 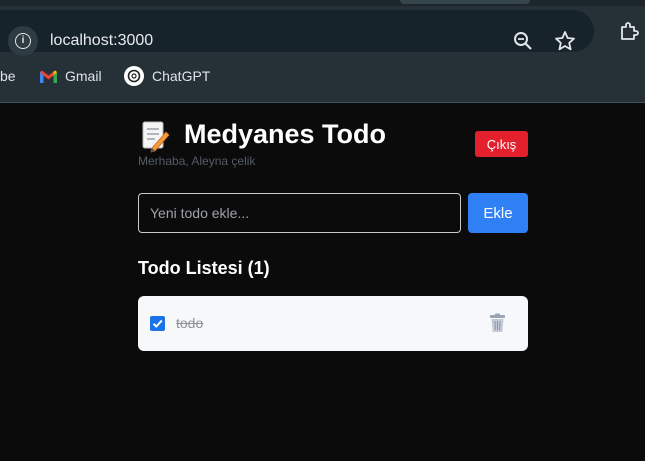 What do you see at coordinates (465, 2) in the screenshot?
I see `tab` at bounding box center [465, 2].